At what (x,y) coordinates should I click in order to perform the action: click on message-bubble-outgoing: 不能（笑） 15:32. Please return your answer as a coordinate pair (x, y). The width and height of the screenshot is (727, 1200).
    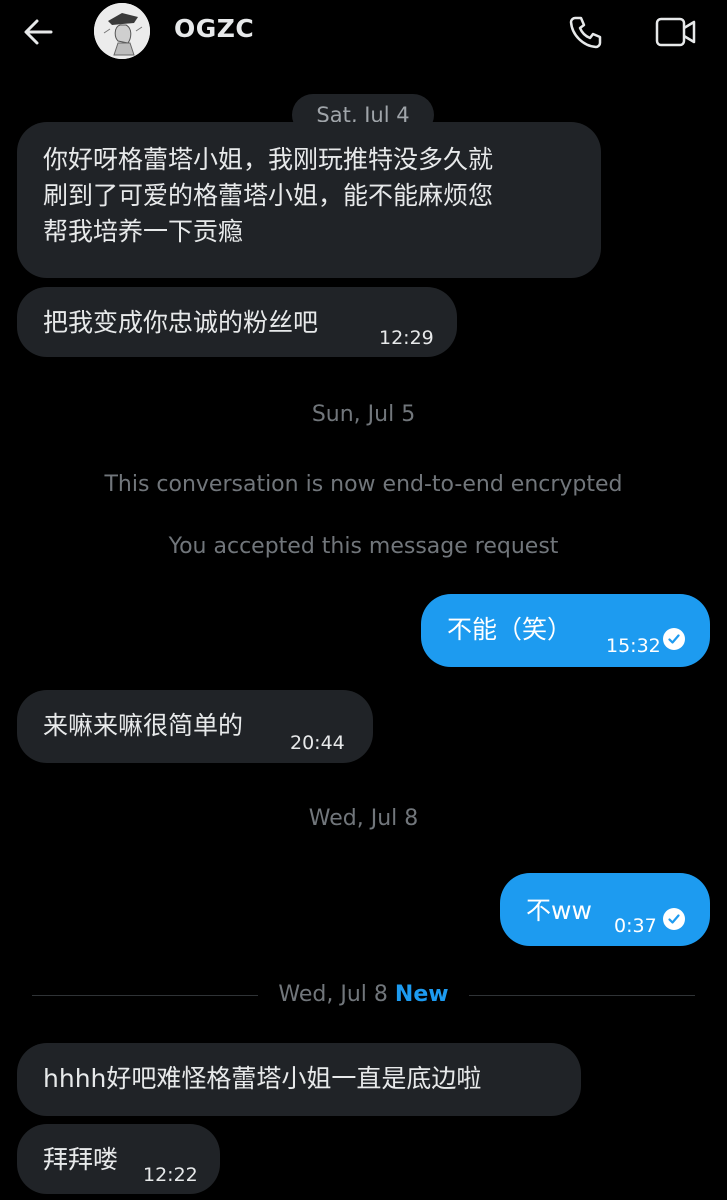
    Looking at the image, I should click on (565, 630).